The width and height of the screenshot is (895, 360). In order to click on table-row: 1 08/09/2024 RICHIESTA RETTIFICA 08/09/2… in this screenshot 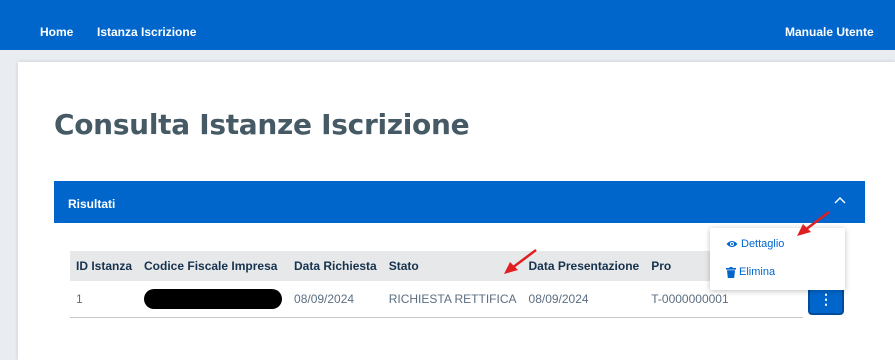, I will do `click(437, 299)`.